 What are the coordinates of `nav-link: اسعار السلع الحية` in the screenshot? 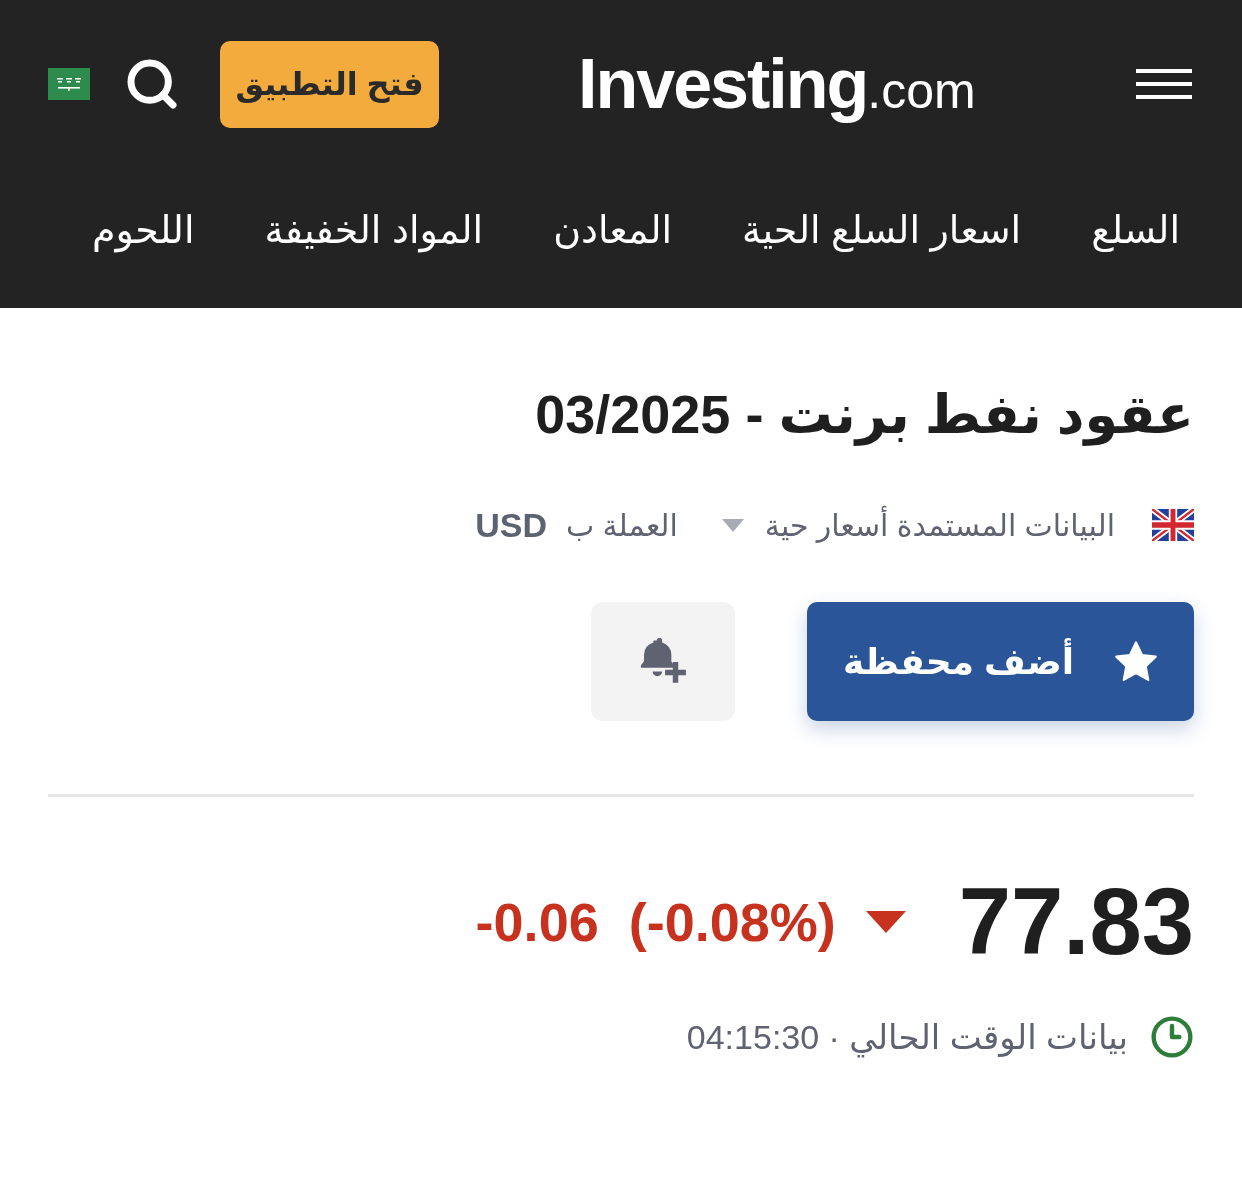 It's located at (882, 230).